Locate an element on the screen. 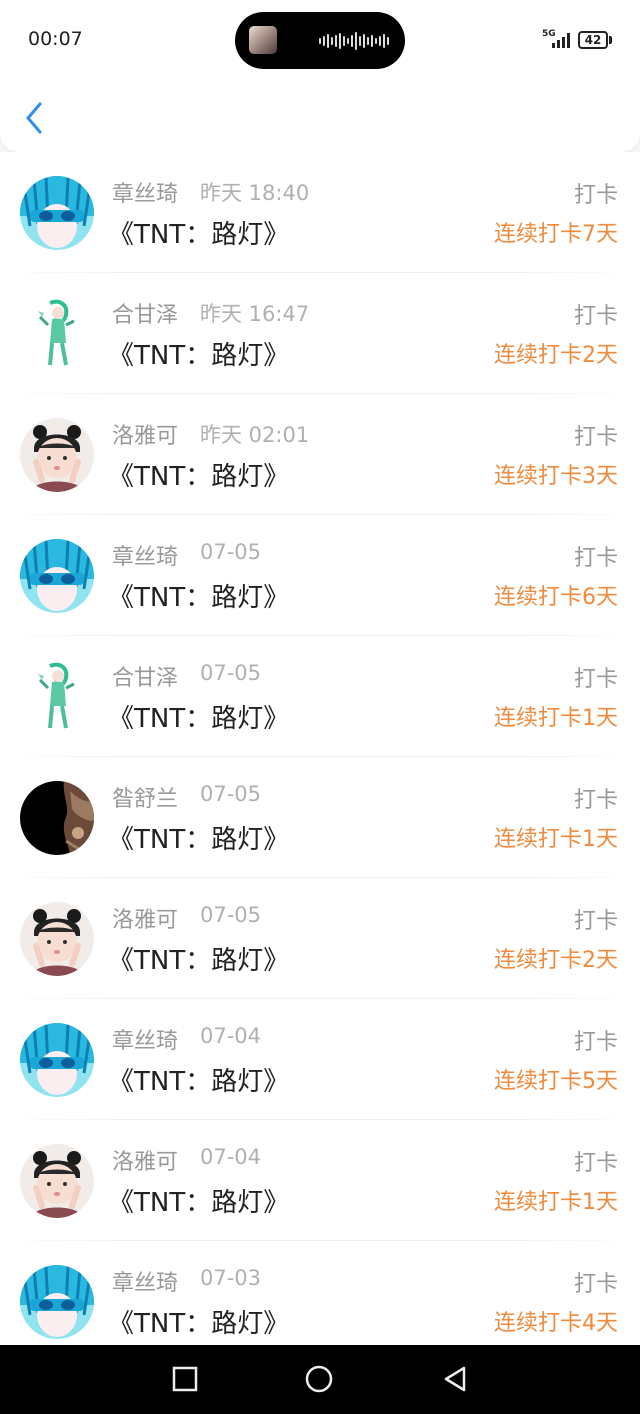  signal-icon is located at coordinates (561, 40).